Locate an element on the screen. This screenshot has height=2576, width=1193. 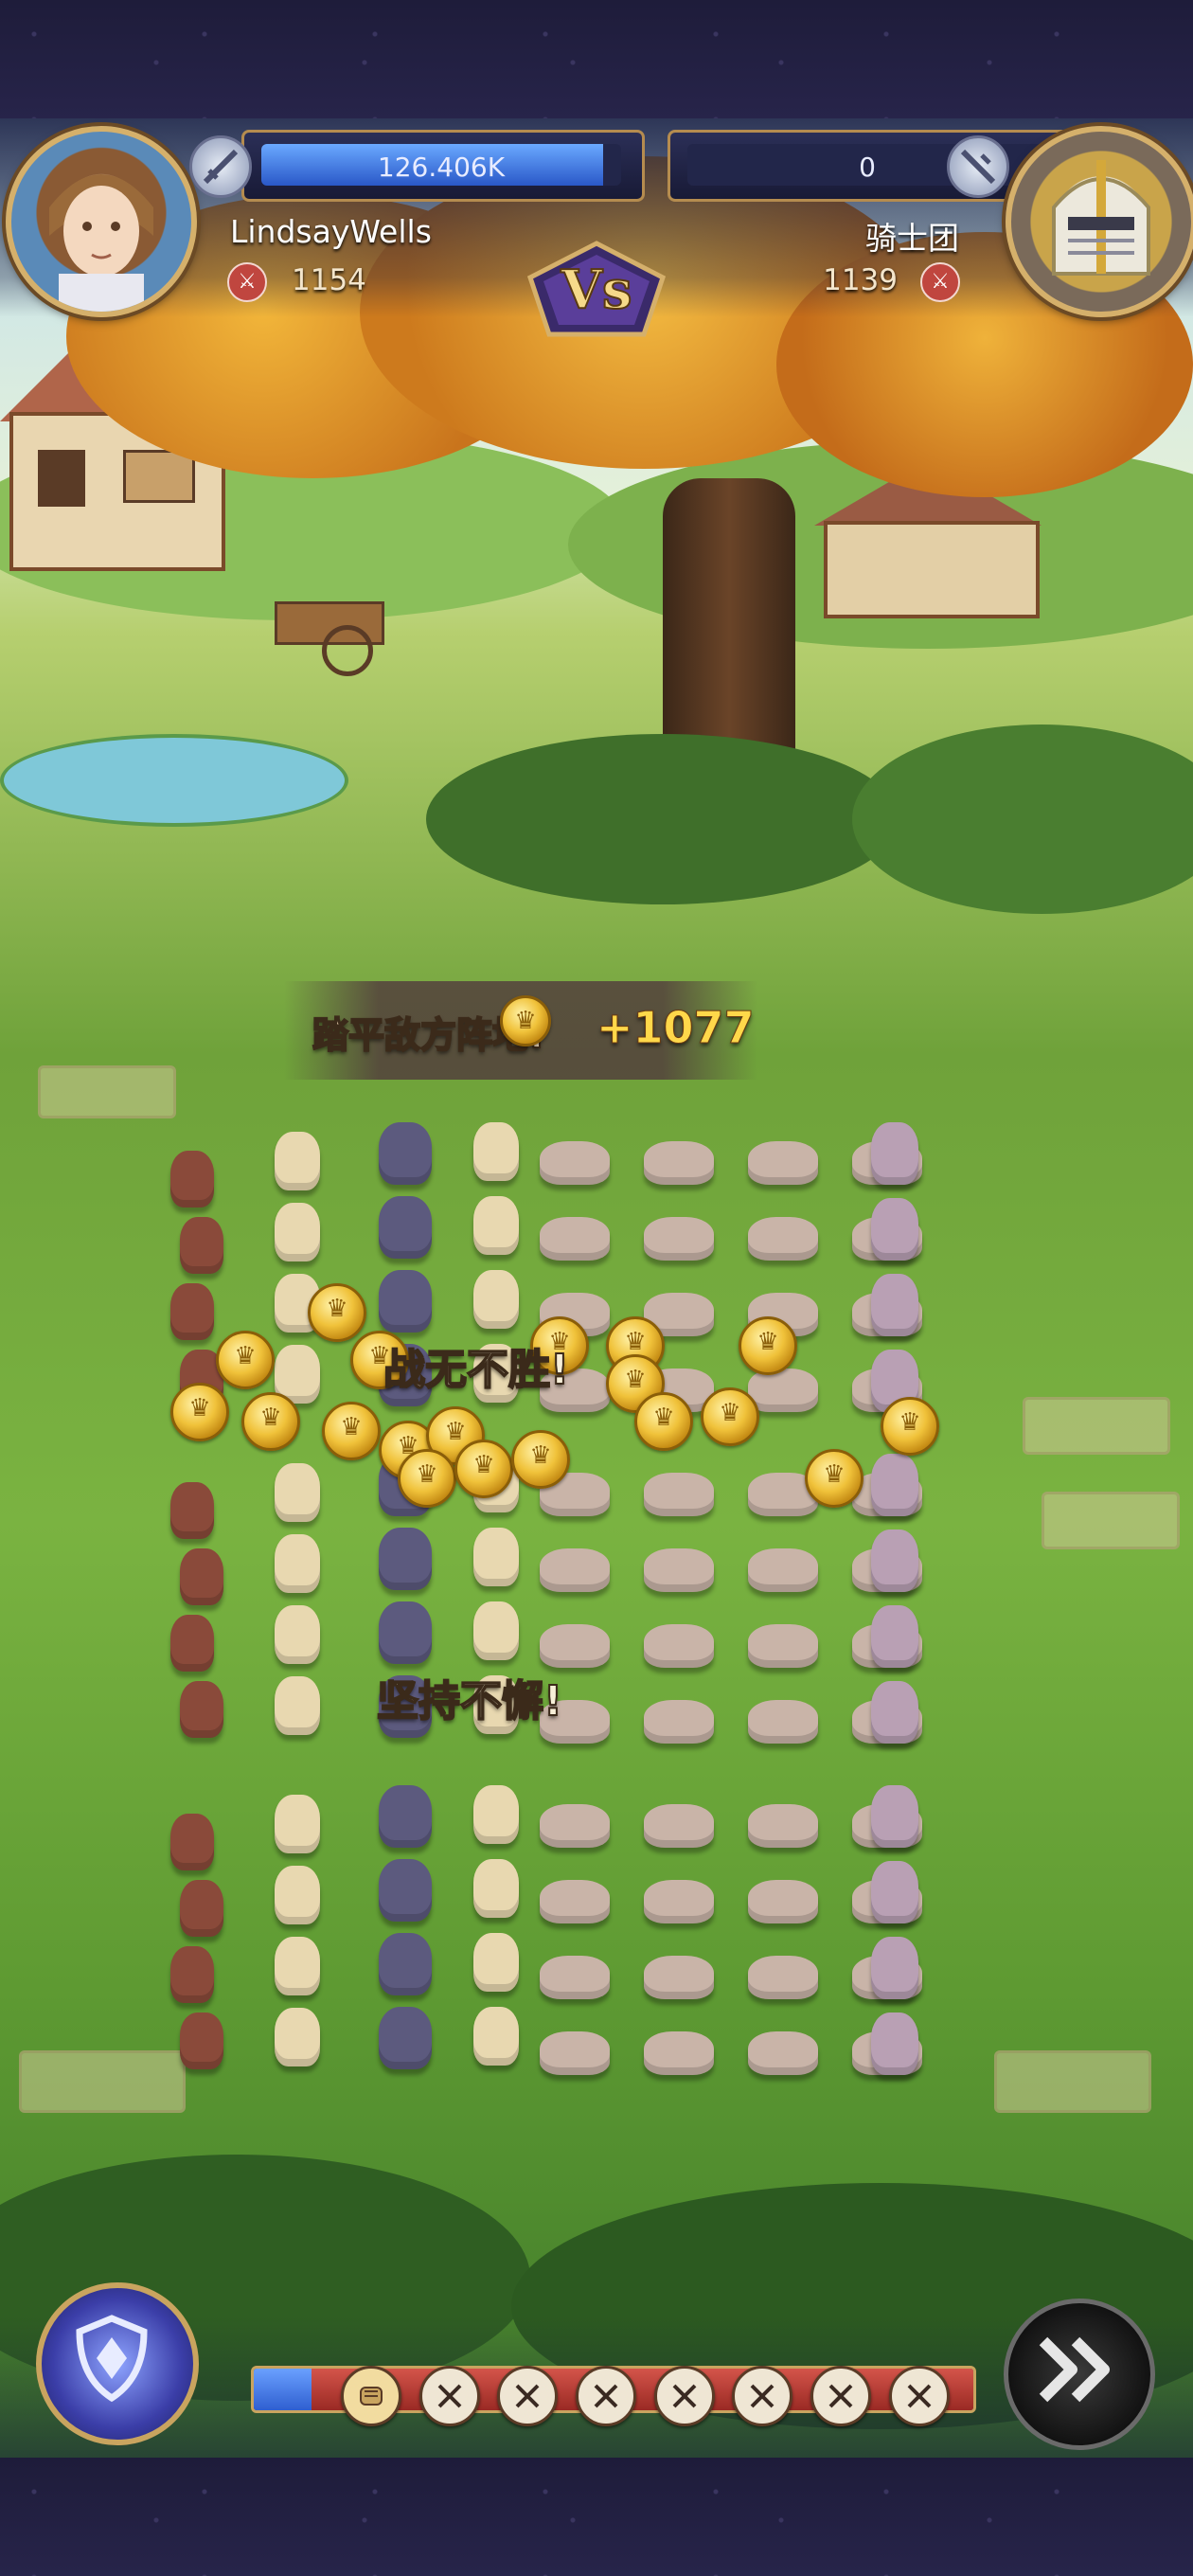
bottom-letterbox is located at coordinates (596, 2517).